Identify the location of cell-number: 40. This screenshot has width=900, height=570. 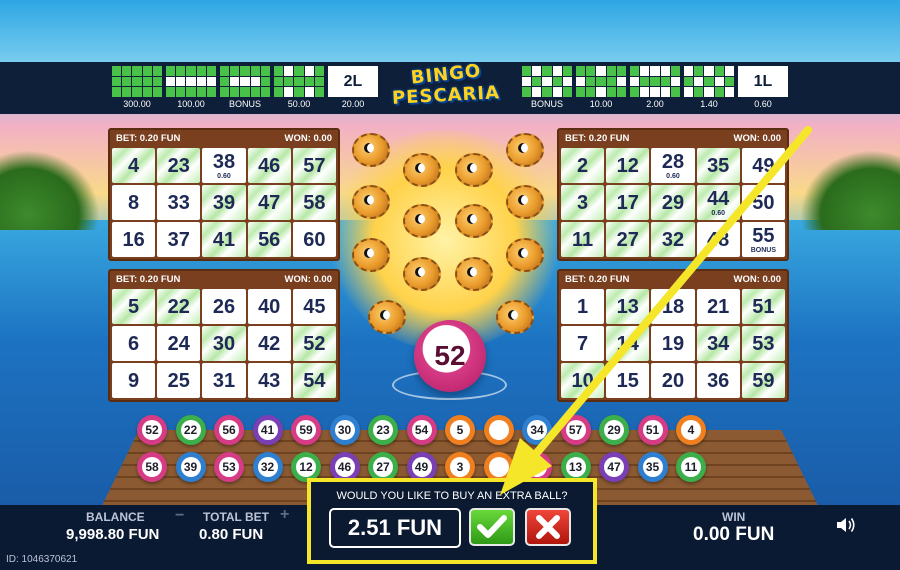
(269, 306).